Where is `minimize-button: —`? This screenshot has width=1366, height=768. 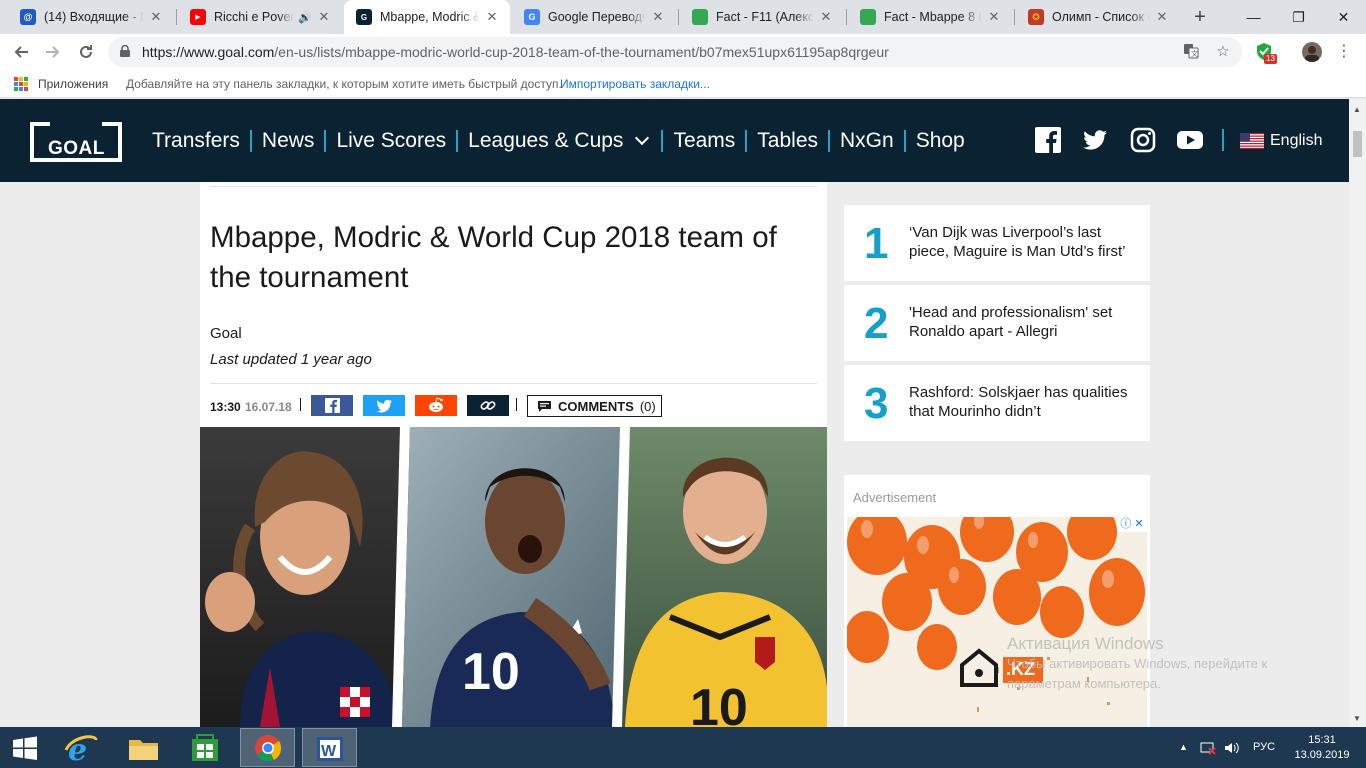 minimize-button: — is located at coordinates (1253, 17).